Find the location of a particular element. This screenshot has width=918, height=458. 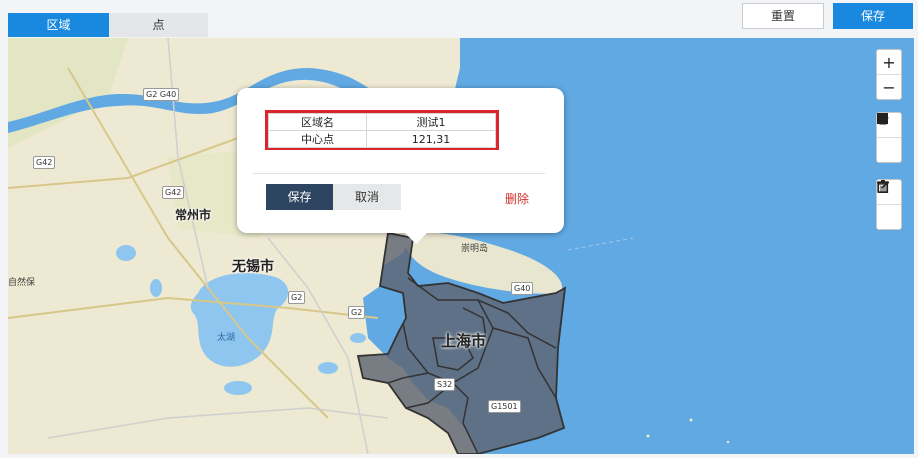

lake-label-taihu: 太湖 is located at coordinates (226, 338).